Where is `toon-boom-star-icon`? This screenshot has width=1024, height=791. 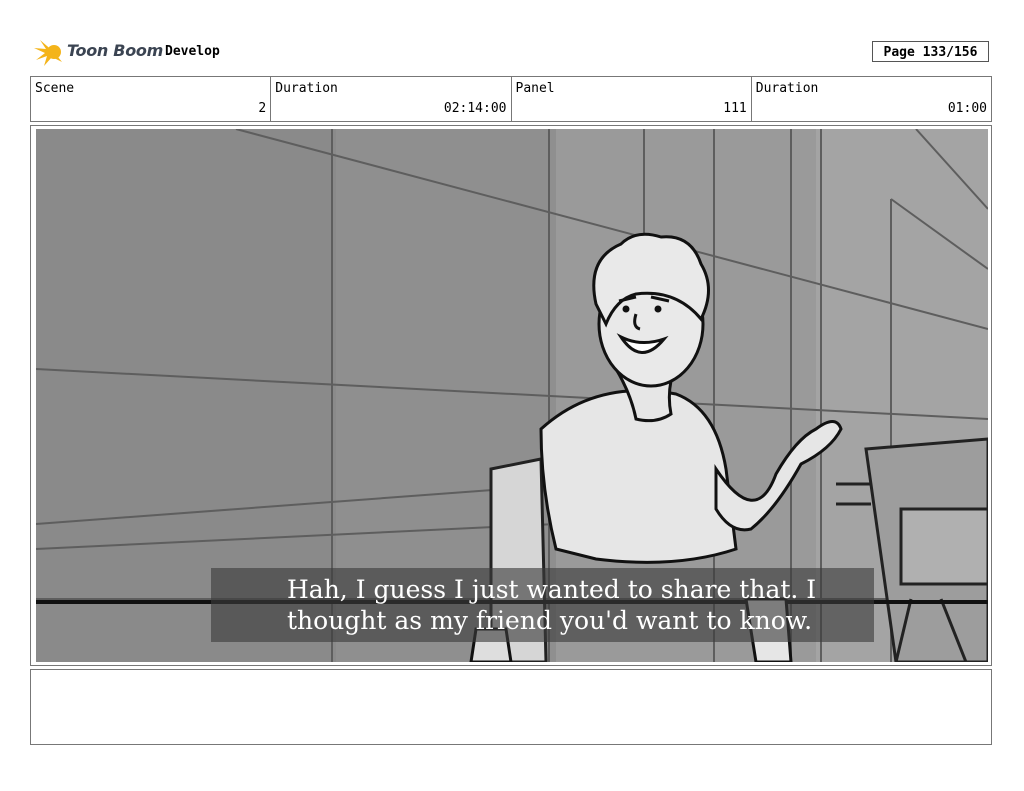
toon-boom-star-icon is located at coordinates (48, 53).